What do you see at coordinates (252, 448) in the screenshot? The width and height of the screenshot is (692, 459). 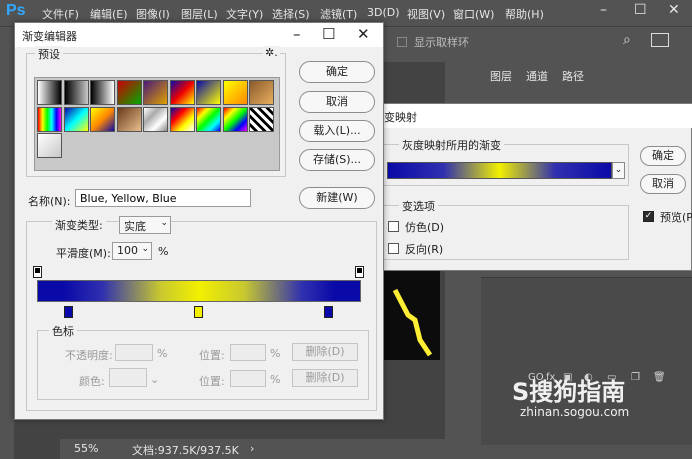 I see `status-arrow-icon: ›` at bounding box center [252, 448].